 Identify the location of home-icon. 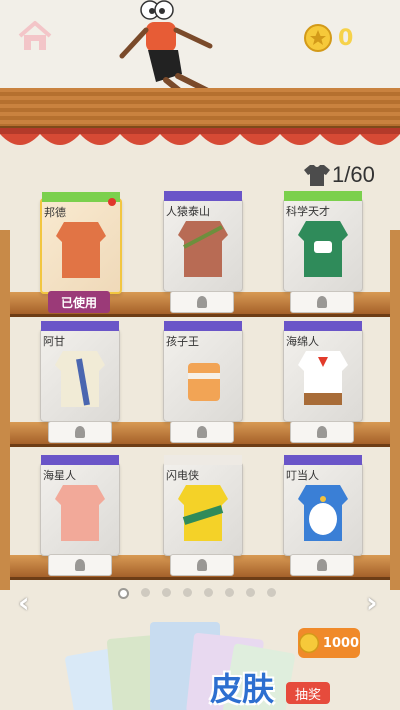
(35, 36).